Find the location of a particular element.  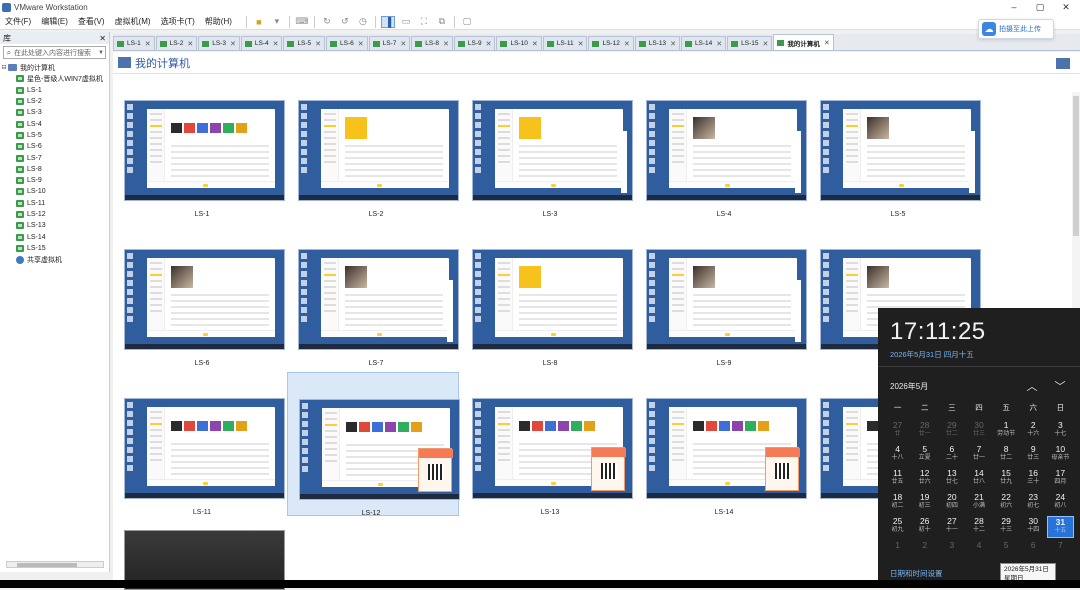

calendar-day: 27 十一 is located at coordinates (951, 527).